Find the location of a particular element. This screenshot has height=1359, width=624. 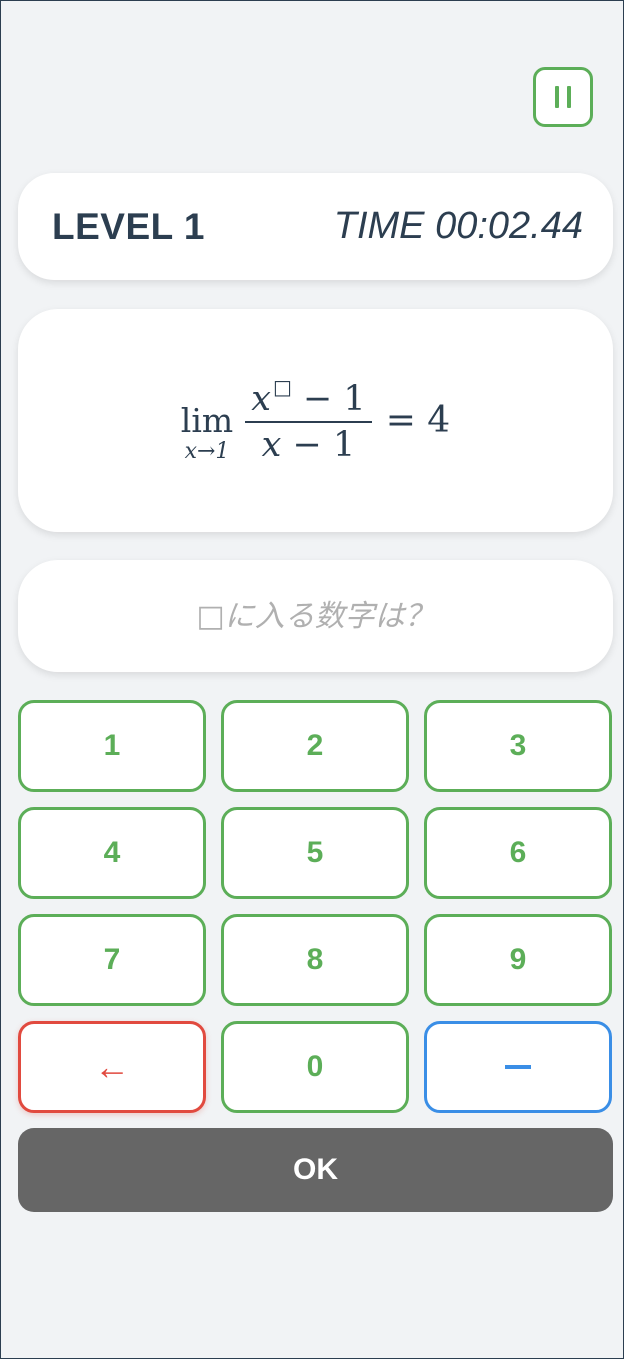

fraction: x □ − 1 x − 1 is located at coordinates (308, 420).